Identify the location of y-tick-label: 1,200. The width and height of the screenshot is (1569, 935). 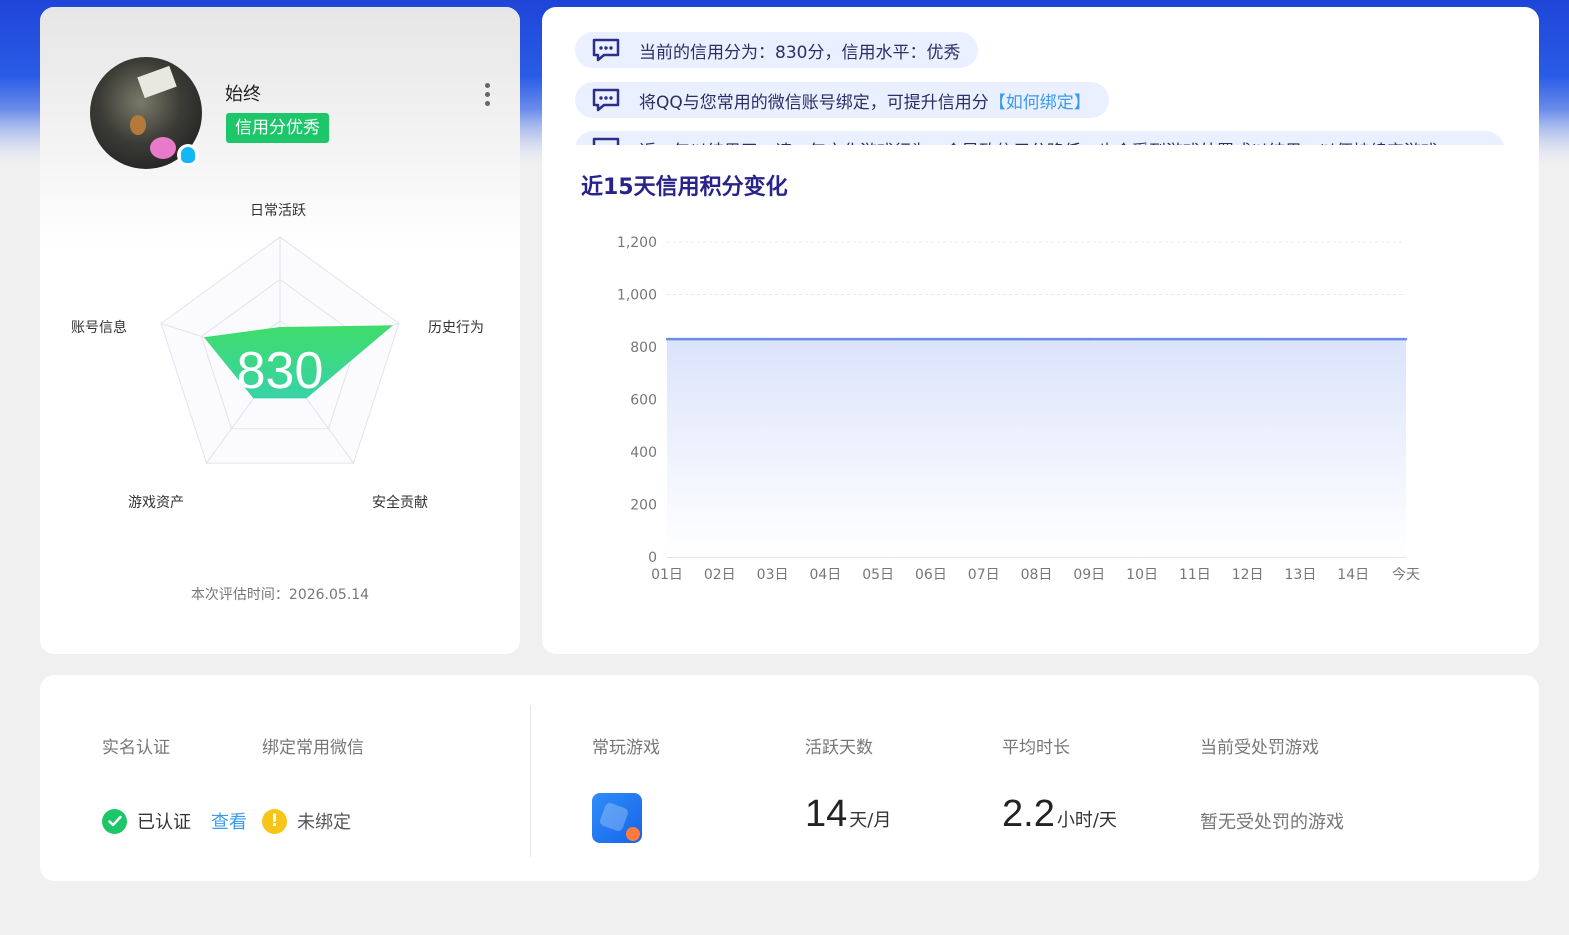
(637, 243).